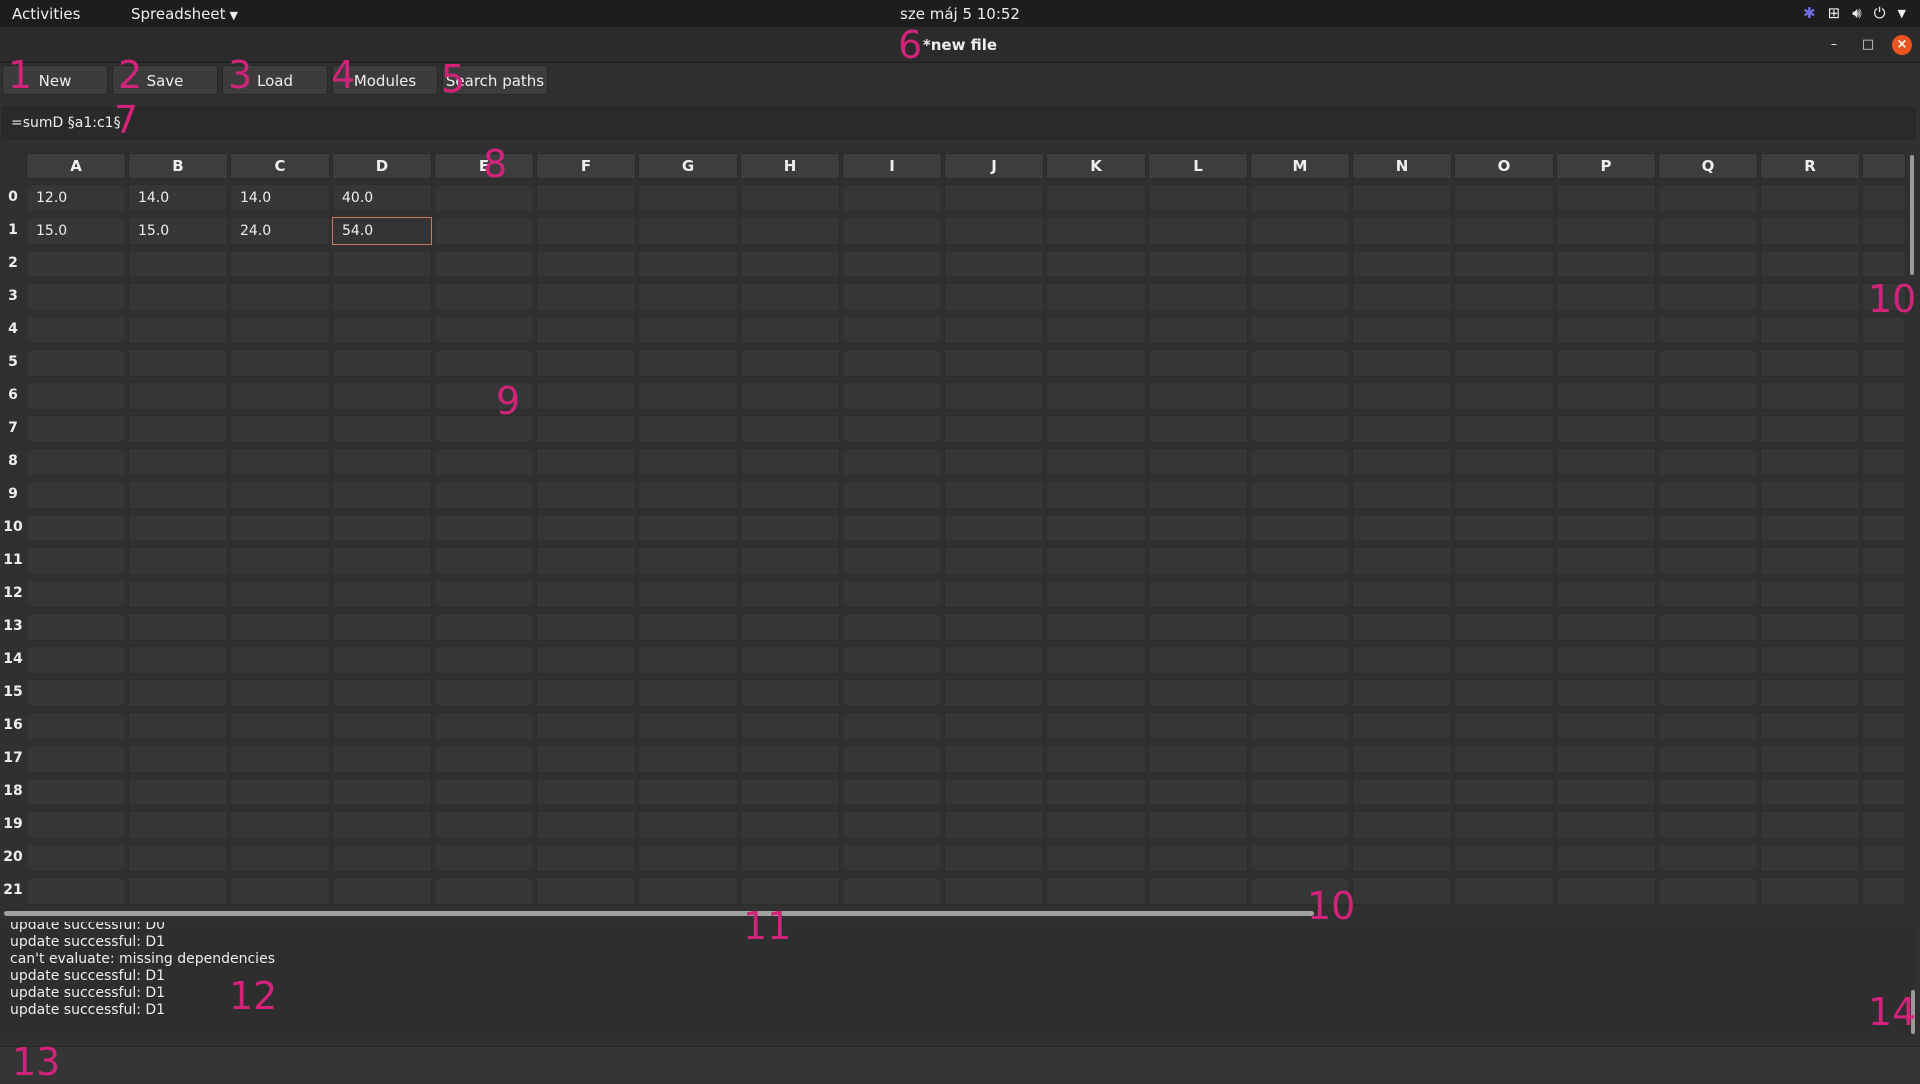 This screenshot has width=1920, height=1084. I want to click on column-header: O, so click(1504, 166).